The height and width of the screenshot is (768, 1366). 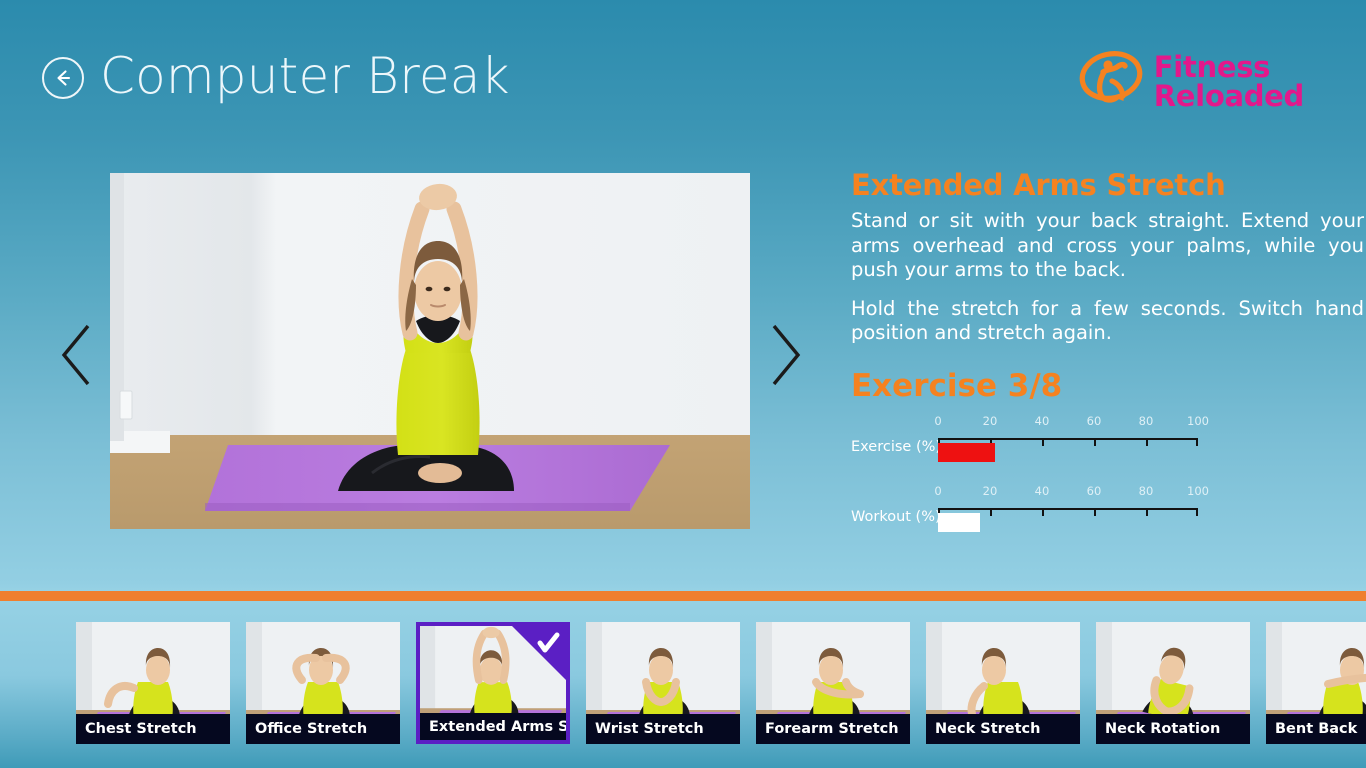 I want to click on back-arrow-circle-icon, so click(x=63, y=78).